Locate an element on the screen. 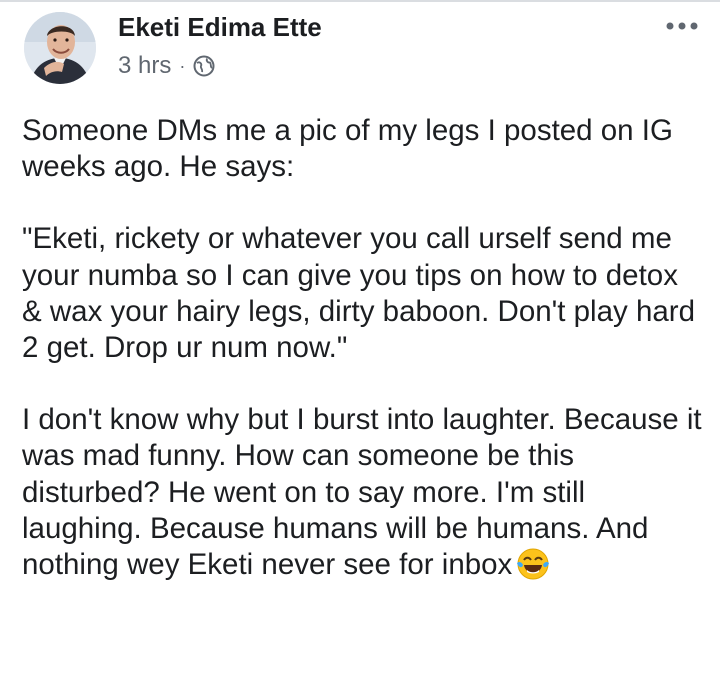  more-horizontal-icon is located at coordinates (682, 26).